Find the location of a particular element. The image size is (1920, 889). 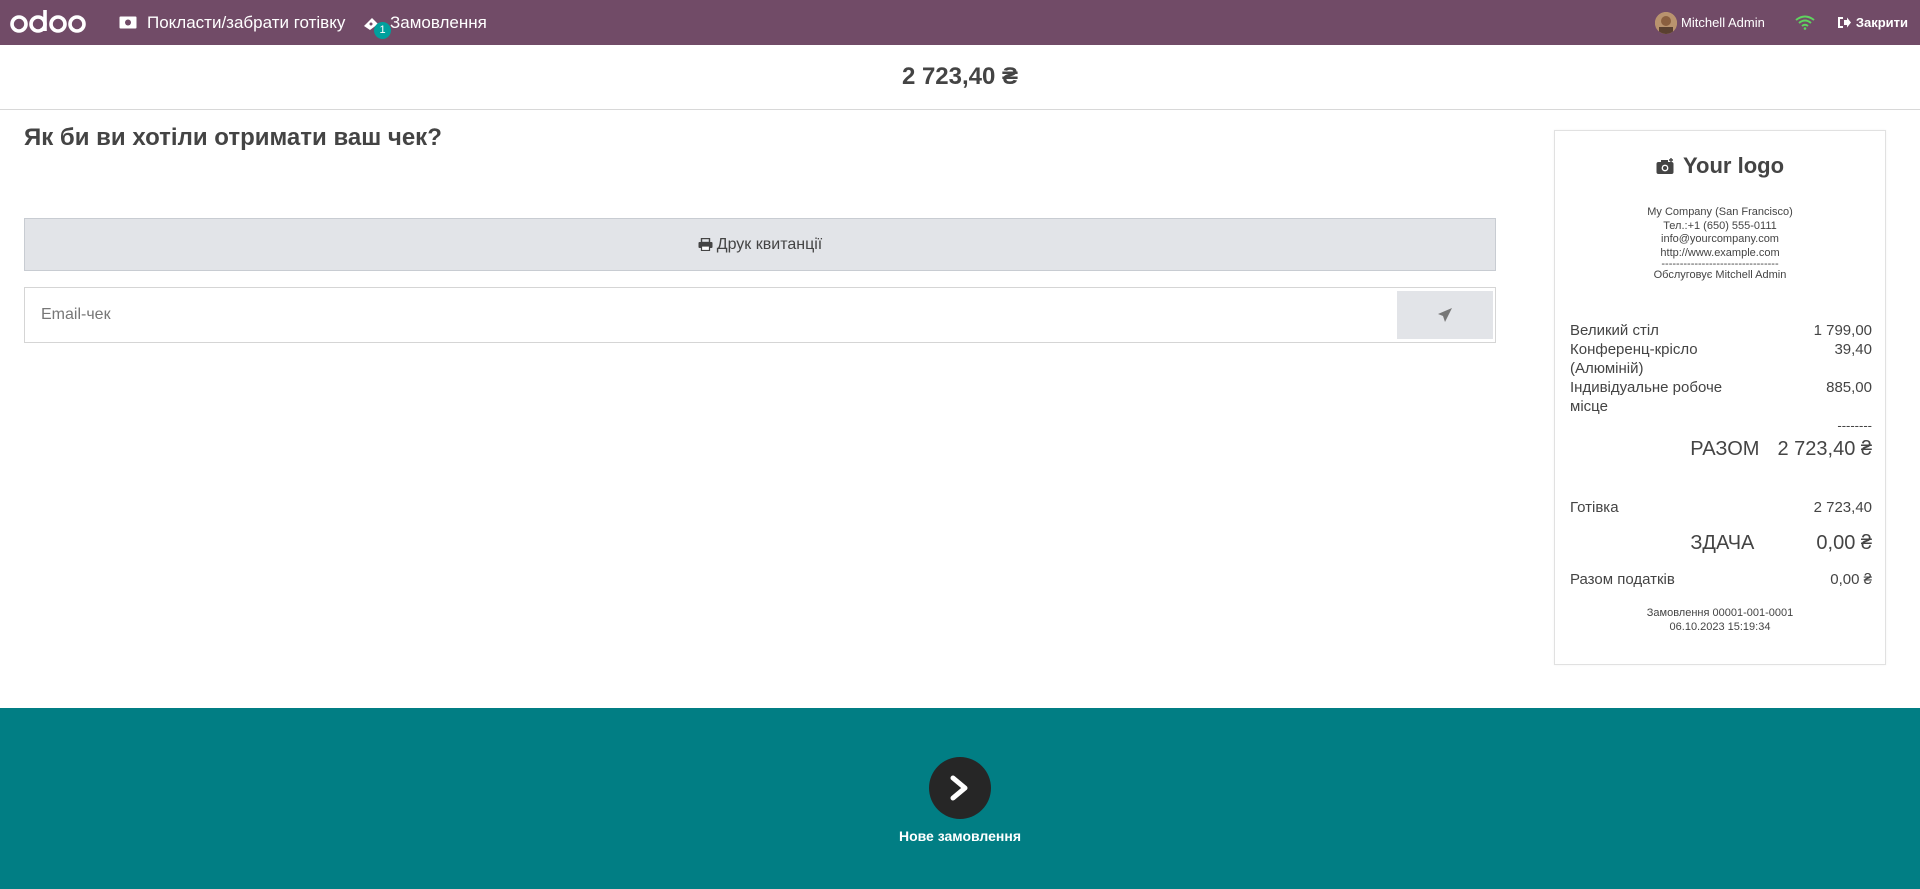

change-value: 0,00 ₴ is located at coordinates (1844, 543).